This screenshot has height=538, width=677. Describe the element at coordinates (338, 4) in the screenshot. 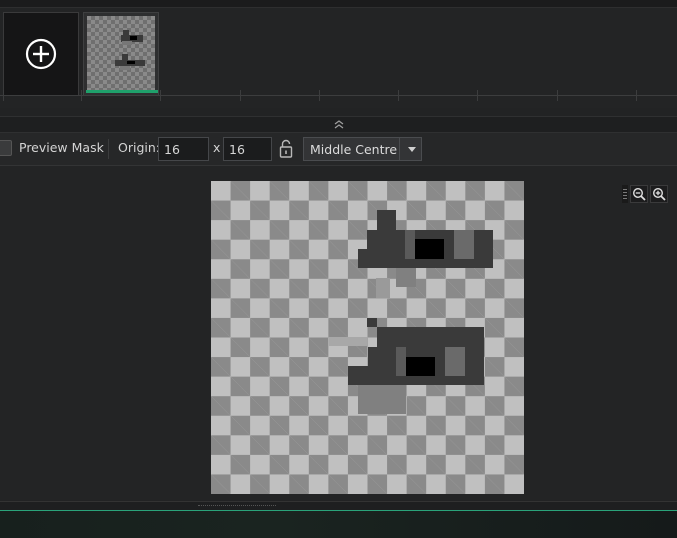

I see `top-strip` at that location.